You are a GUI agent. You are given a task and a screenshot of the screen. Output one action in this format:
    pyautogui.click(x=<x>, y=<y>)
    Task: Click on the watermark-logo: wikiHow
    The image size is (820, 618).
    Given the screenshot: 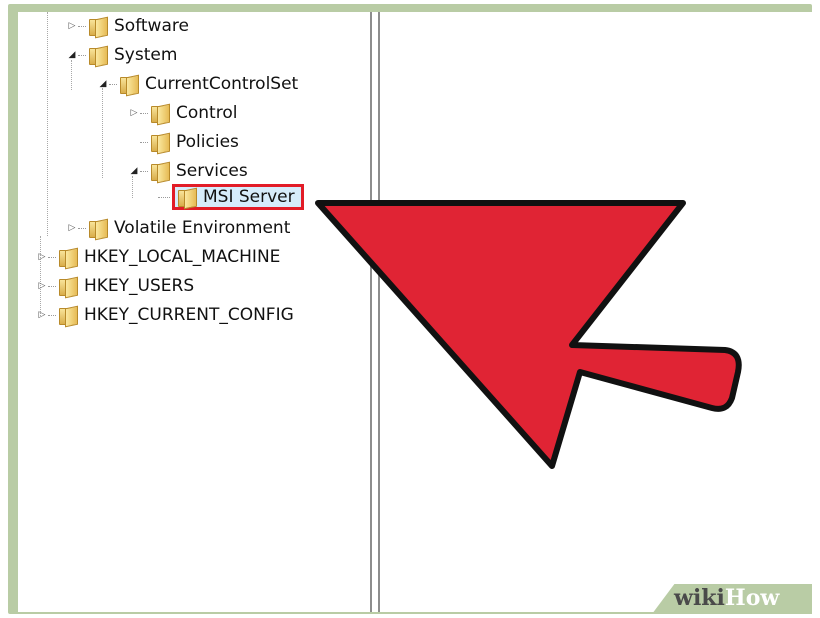 What is the action you would take?
    pyautogui.click(x=726, y=598)
    